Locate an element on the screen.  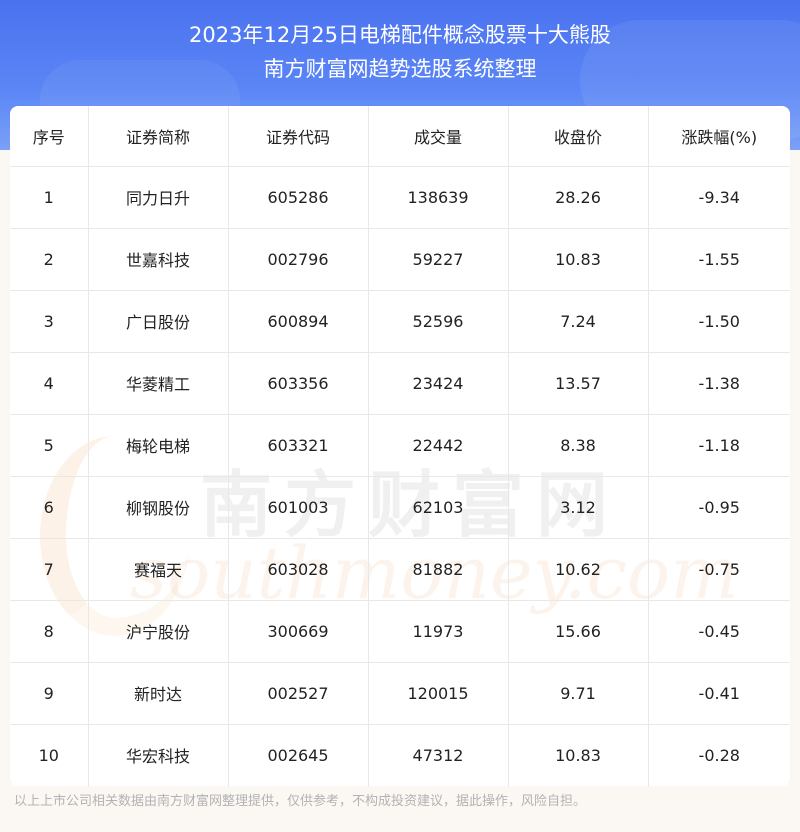
cell-index: 3 is located at coordinates (49, 321).